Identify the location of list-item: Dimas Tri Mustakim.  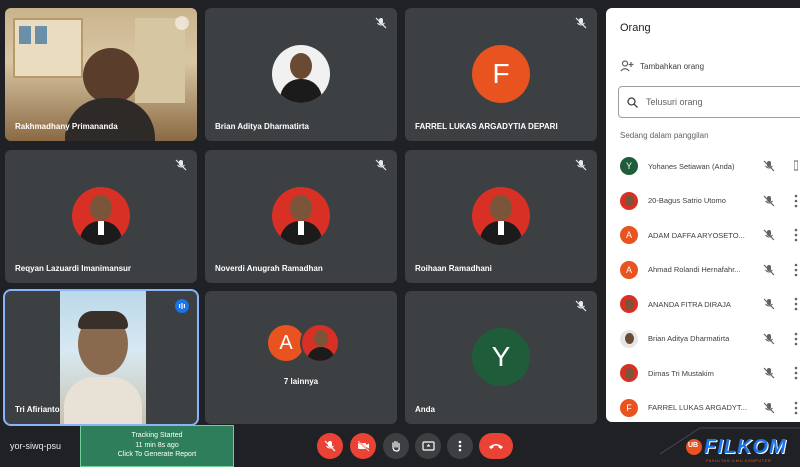
(703, 373).